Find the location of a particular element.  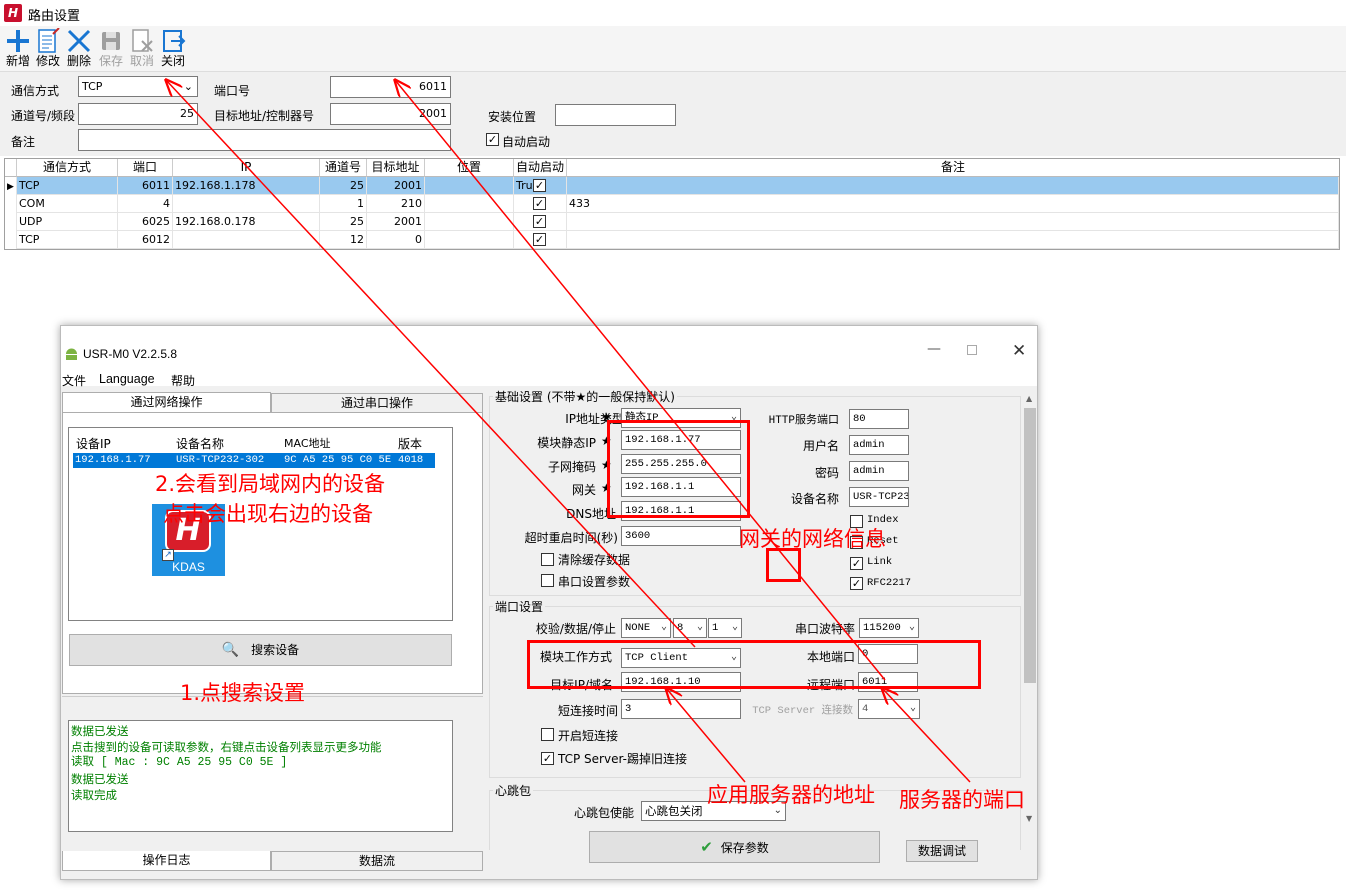

menu-help: 帮助 is located at coordinates (183, 380).